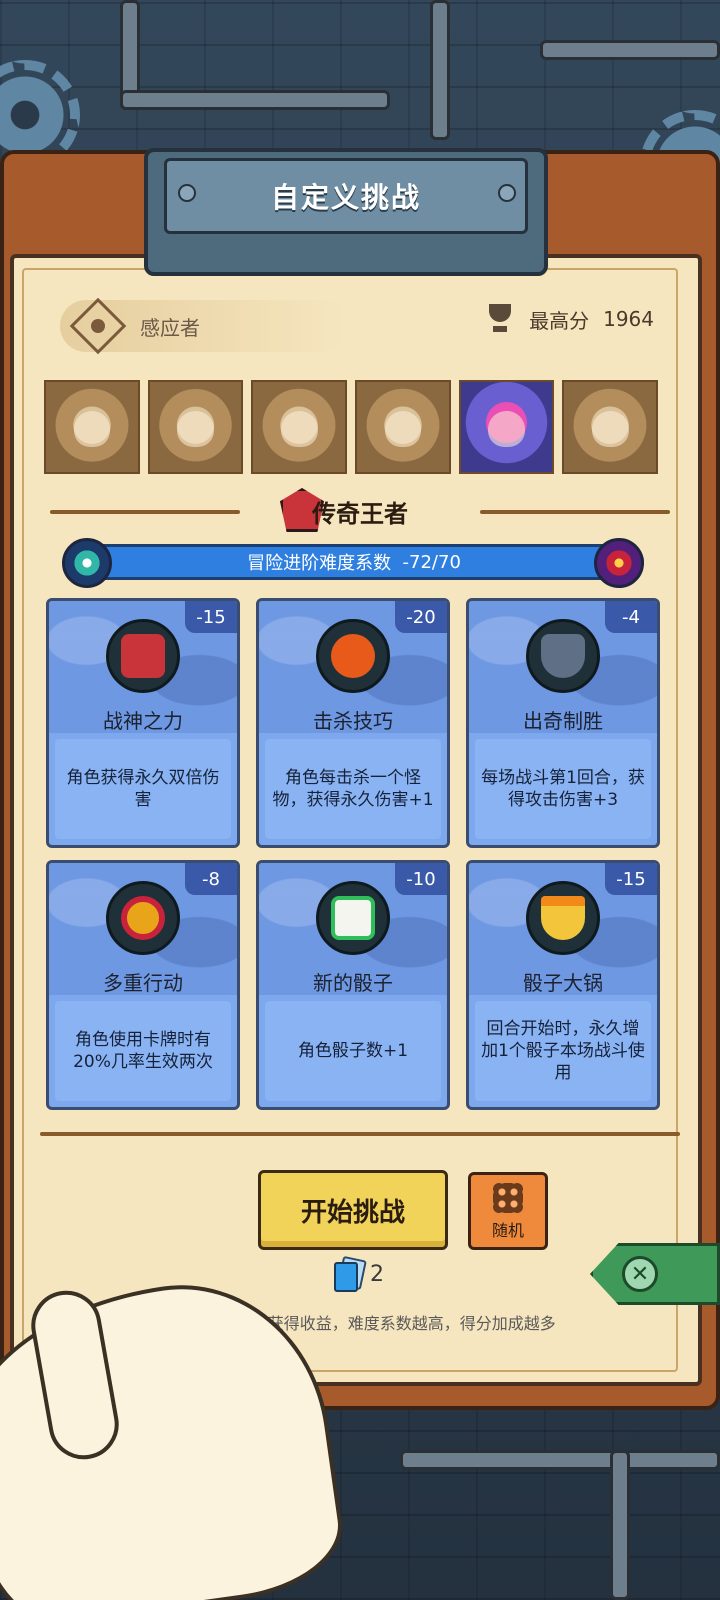 Image resolution: width=720 pixels, height=1600 pixels. What do you see at coordinates (431, 562) in the screenshot?
I see `difficulty-value: -72/70` at bounding box center [431, 562].